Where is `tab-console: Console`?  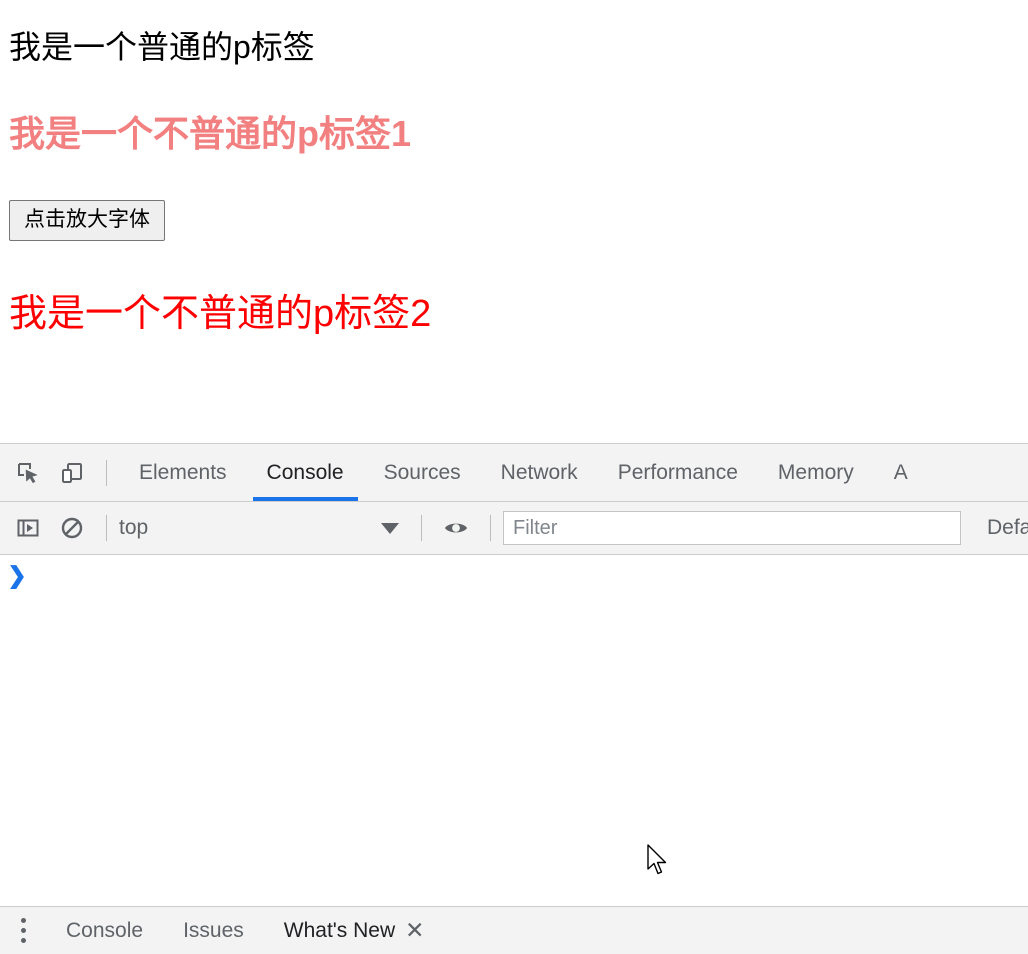
tab-console: Console is located at coordinates (305, 472).